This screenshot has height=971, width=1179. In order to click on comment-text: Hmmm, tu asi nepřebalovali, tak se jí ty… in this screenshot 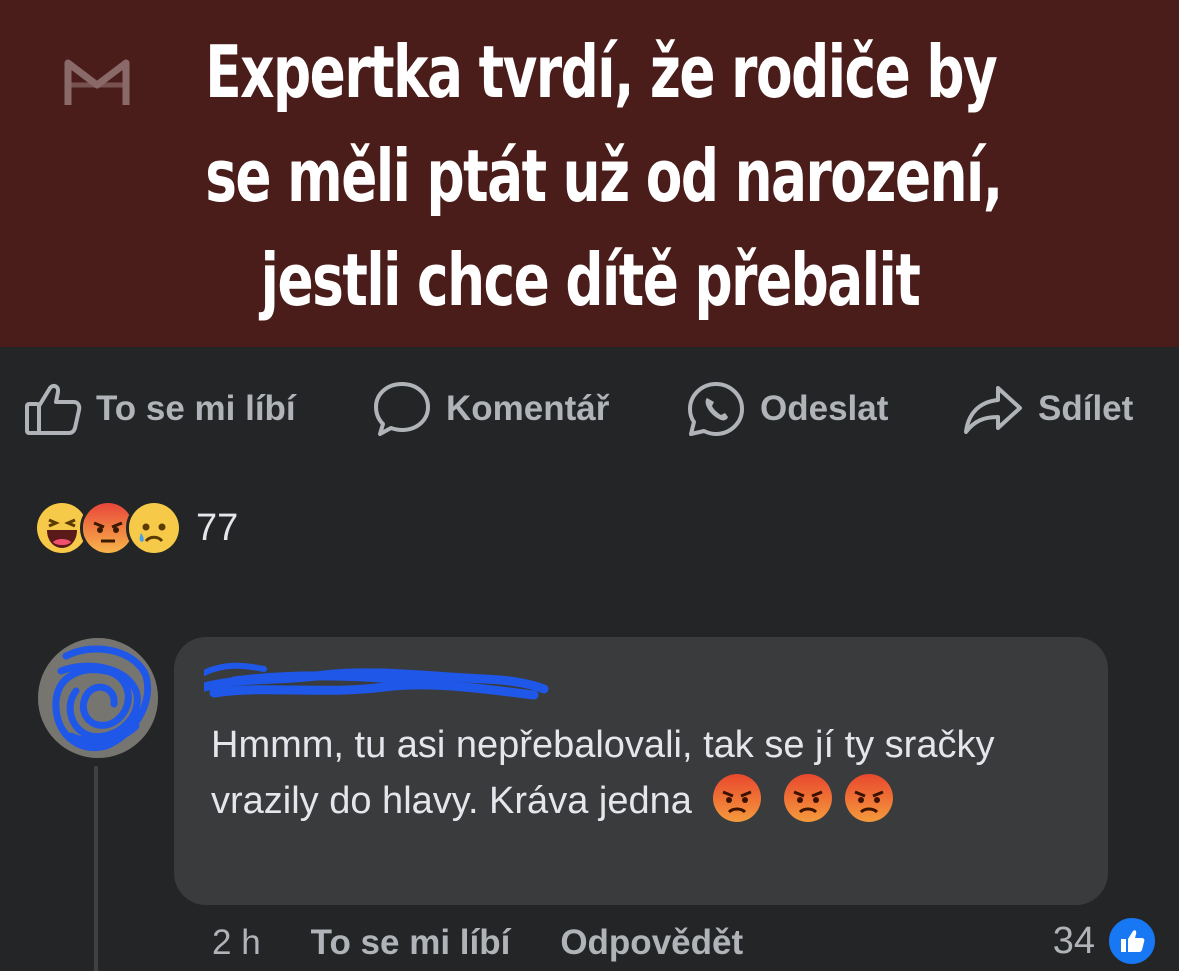, I will do `click(651, 773)`.